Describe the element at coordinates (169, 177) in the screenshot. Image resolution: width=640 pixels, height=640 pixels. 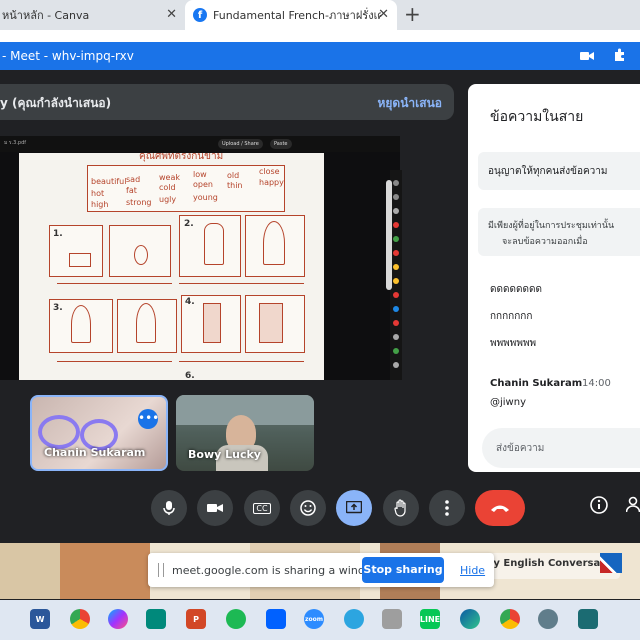
I see `word: weak` at that location.